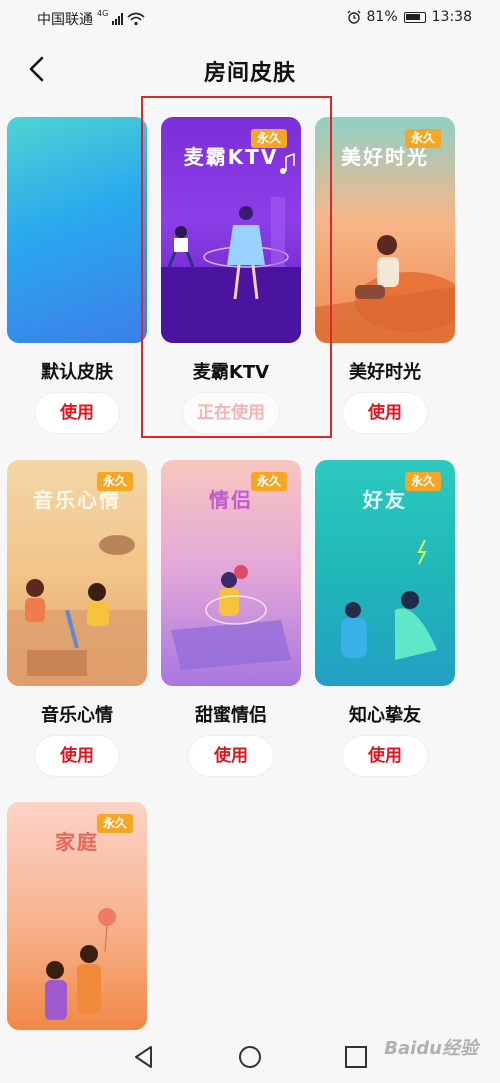 This screenshot has height=1083, width=500. Describe the element at coordinates (77, 230) in the screenshot. I see `skin-card-default` at that location.